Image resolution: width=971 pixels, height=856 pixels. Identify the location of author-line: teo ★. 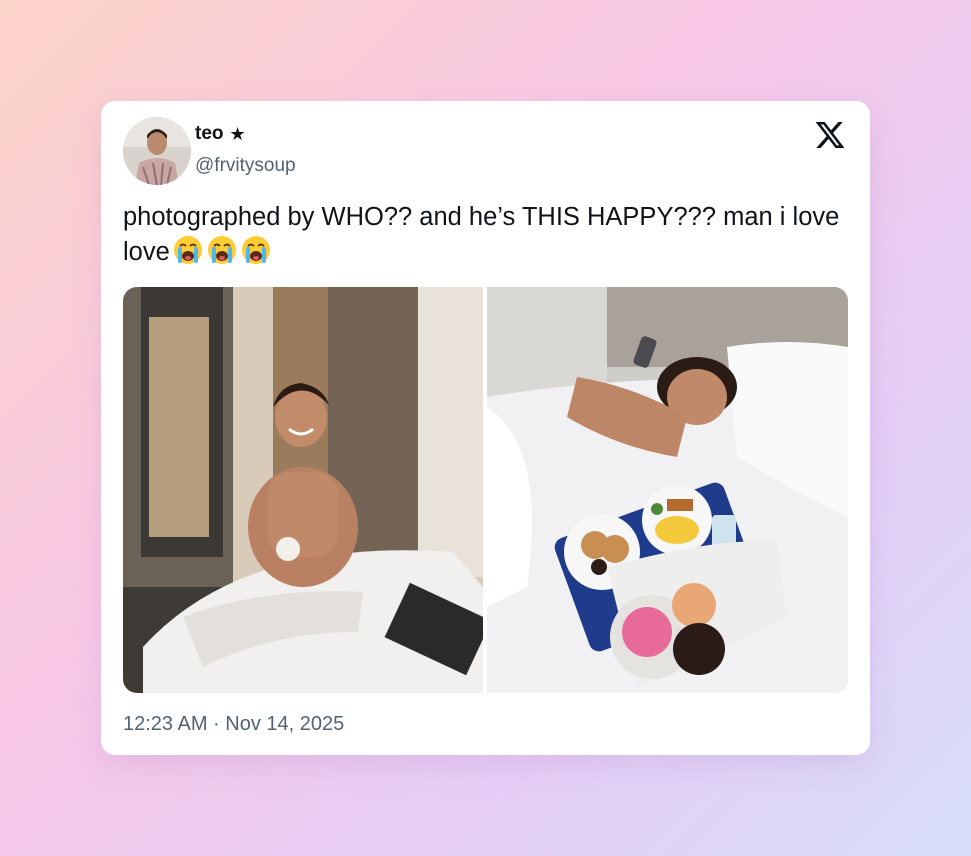
(220, 134).